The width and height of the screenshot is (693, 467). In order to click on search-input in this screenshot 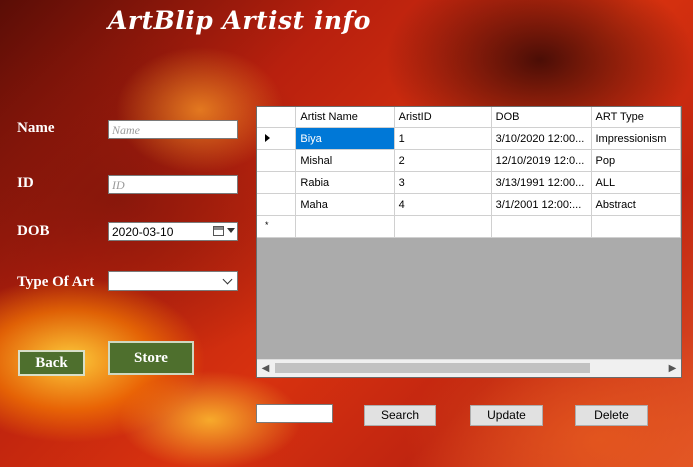, I will do `click(294, 413)`.